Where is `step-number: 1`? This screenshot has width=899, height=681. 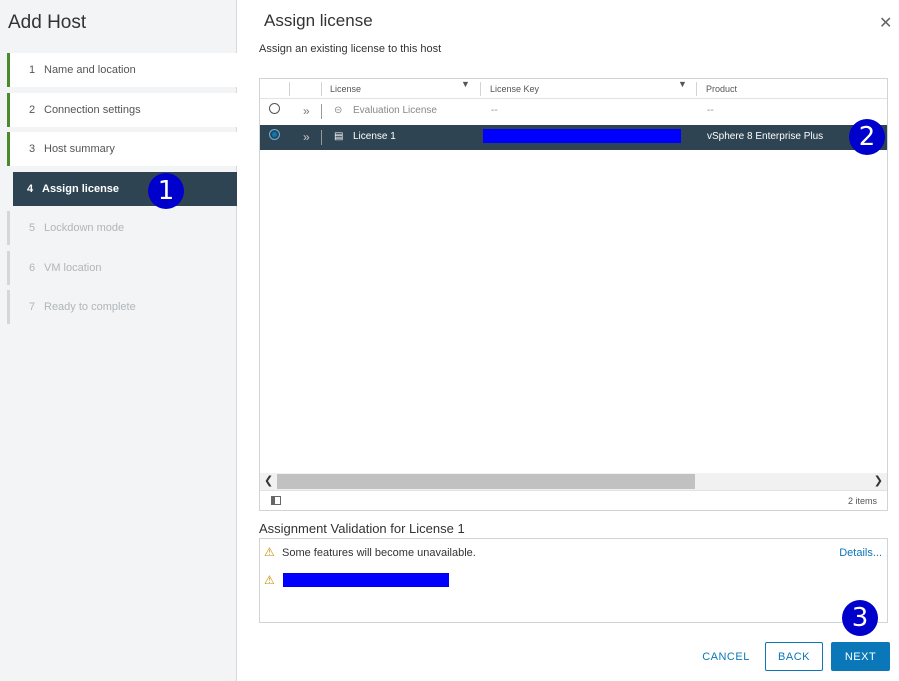 step-number: 1 is located at coordinates (32, 70).